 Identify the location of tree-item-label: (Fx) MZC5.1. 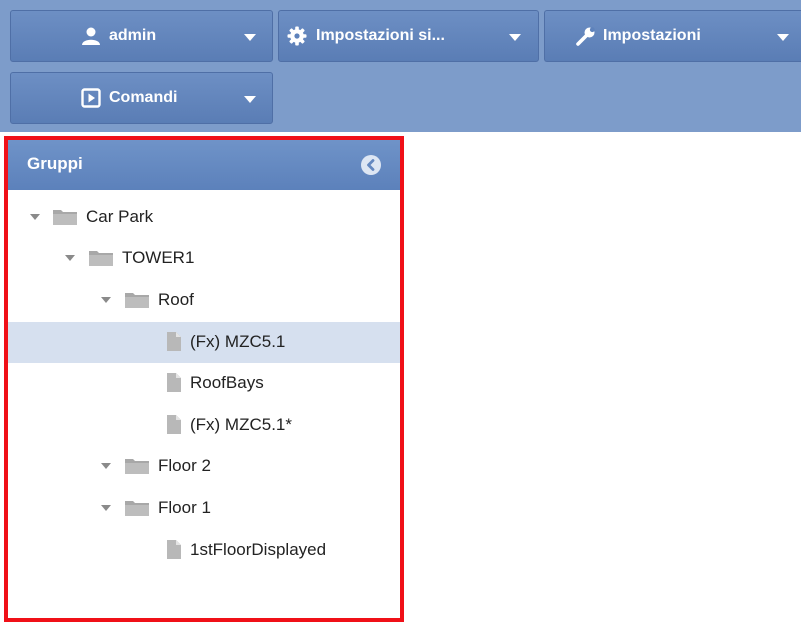
(238, 341).